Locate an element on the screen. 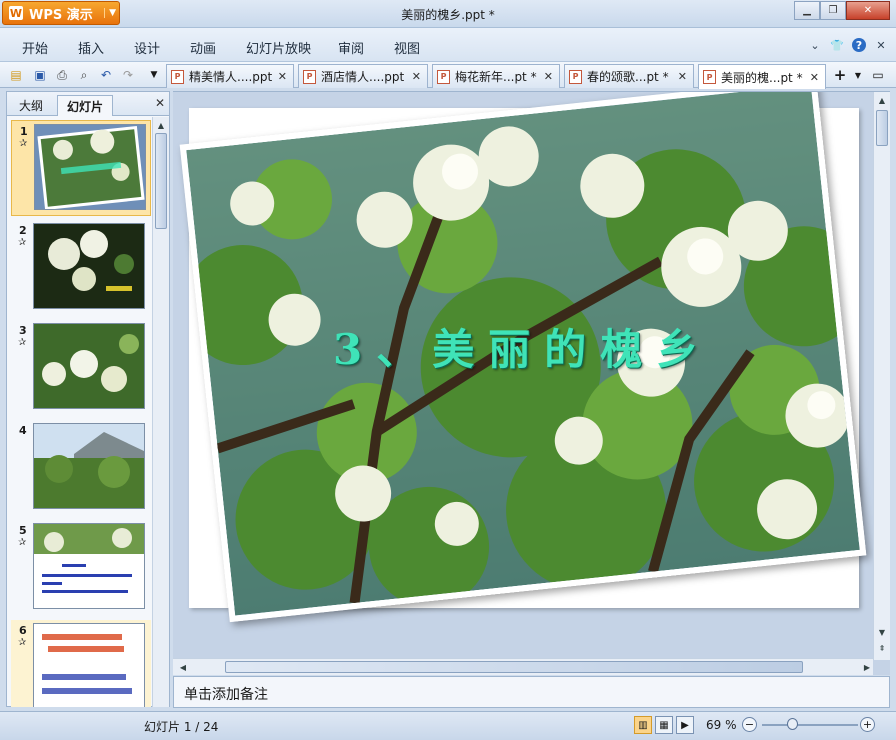 Image resolution: width=896 pixels, height=740 pixels. menu-insert: 插入 is located at coordinates (91, 47).